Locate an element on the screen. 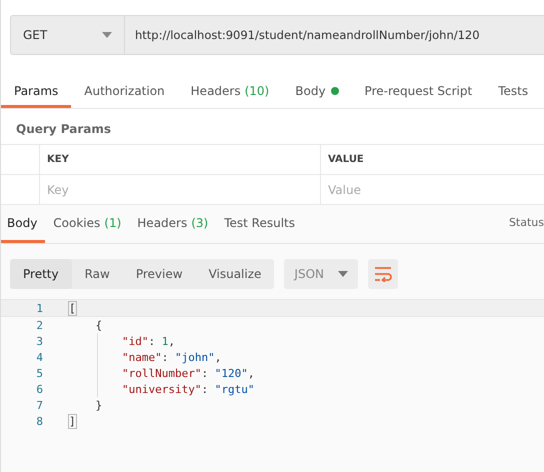 The image size is (544, 472). request-tab: Authorization is located at coordinates (124, 92).